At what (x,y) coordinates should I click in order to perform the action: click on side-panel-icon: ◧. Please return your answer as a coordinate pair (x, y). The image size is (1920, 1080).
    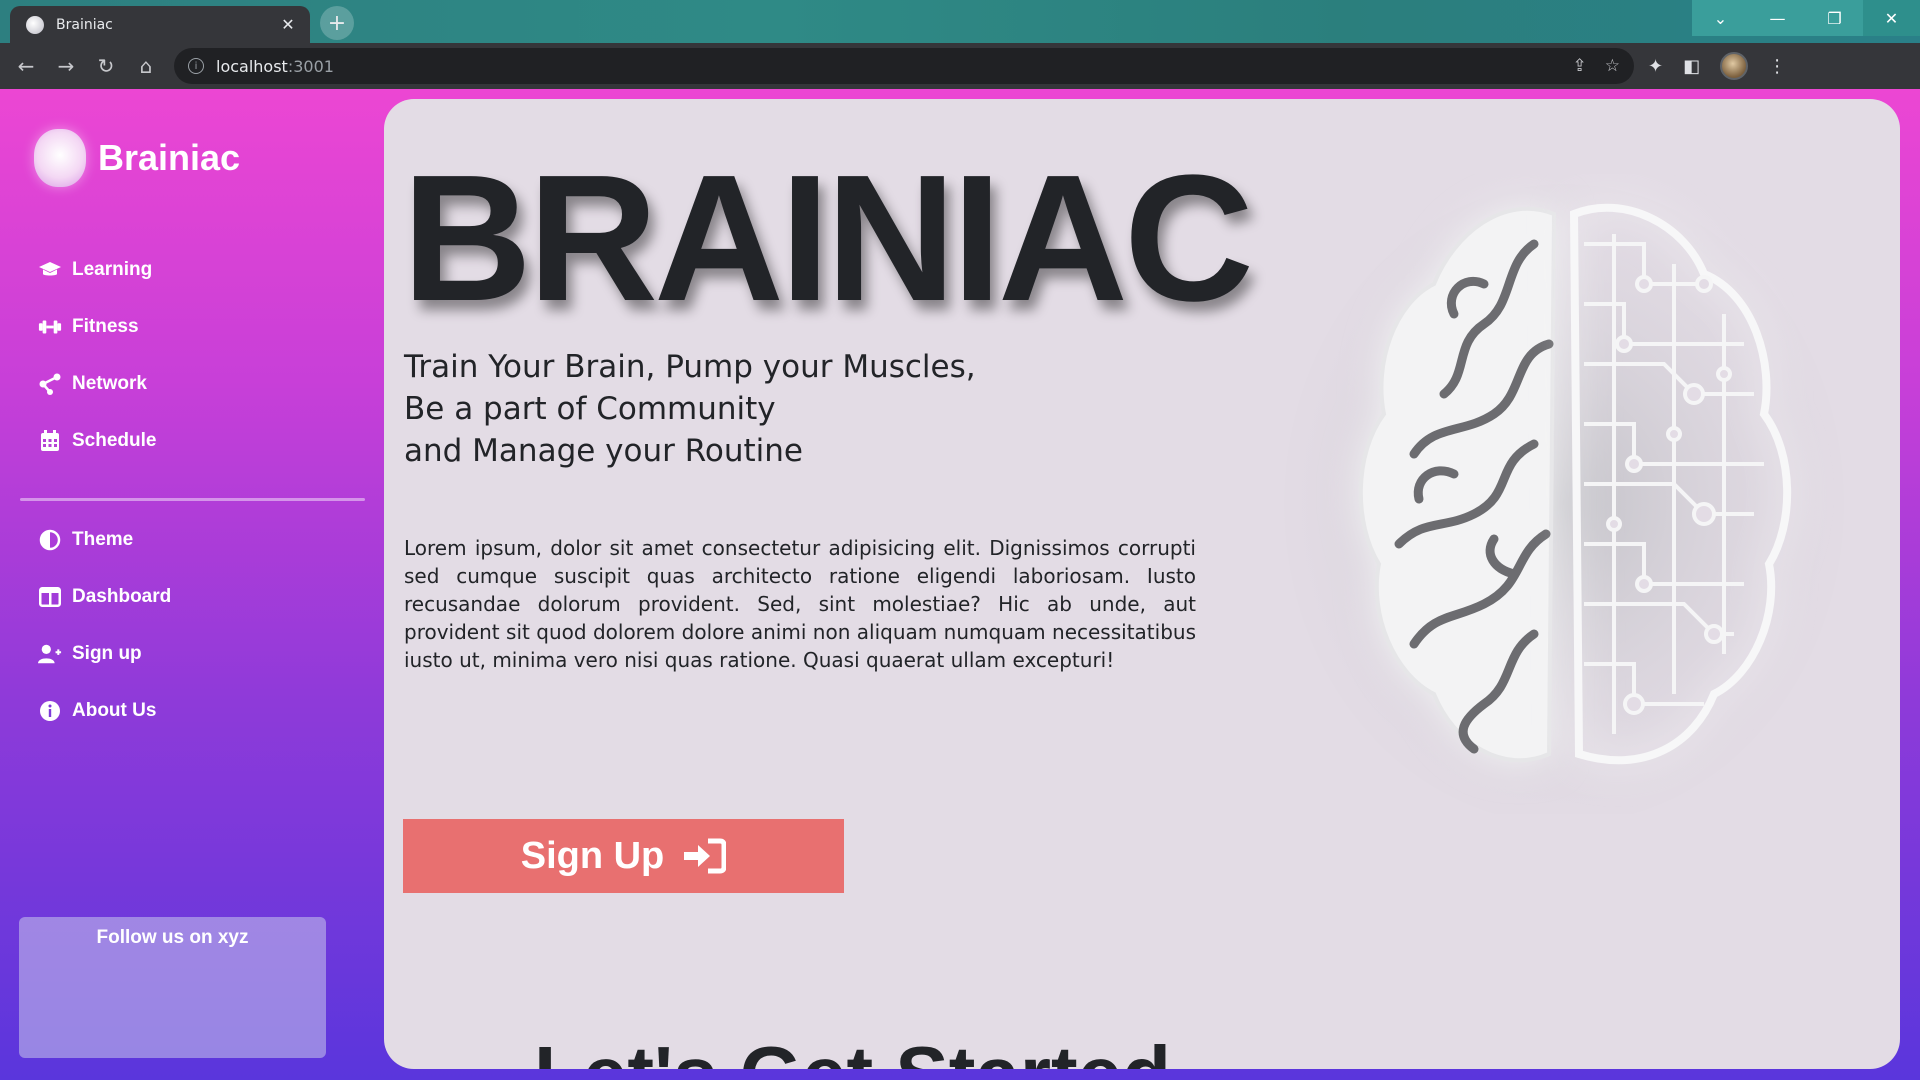
    Looking at the image, I should click on (1691, 66).